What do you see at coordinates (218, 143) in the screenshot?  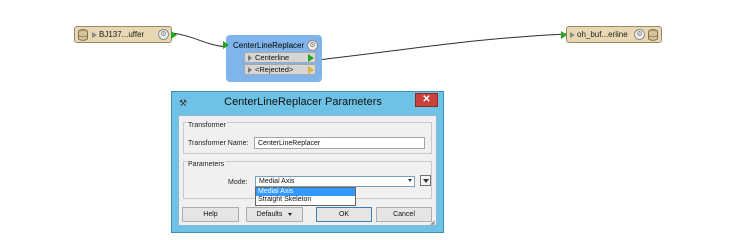 I see `transformer-name-label: Transformer Name:` at bounding box center [218, 143].